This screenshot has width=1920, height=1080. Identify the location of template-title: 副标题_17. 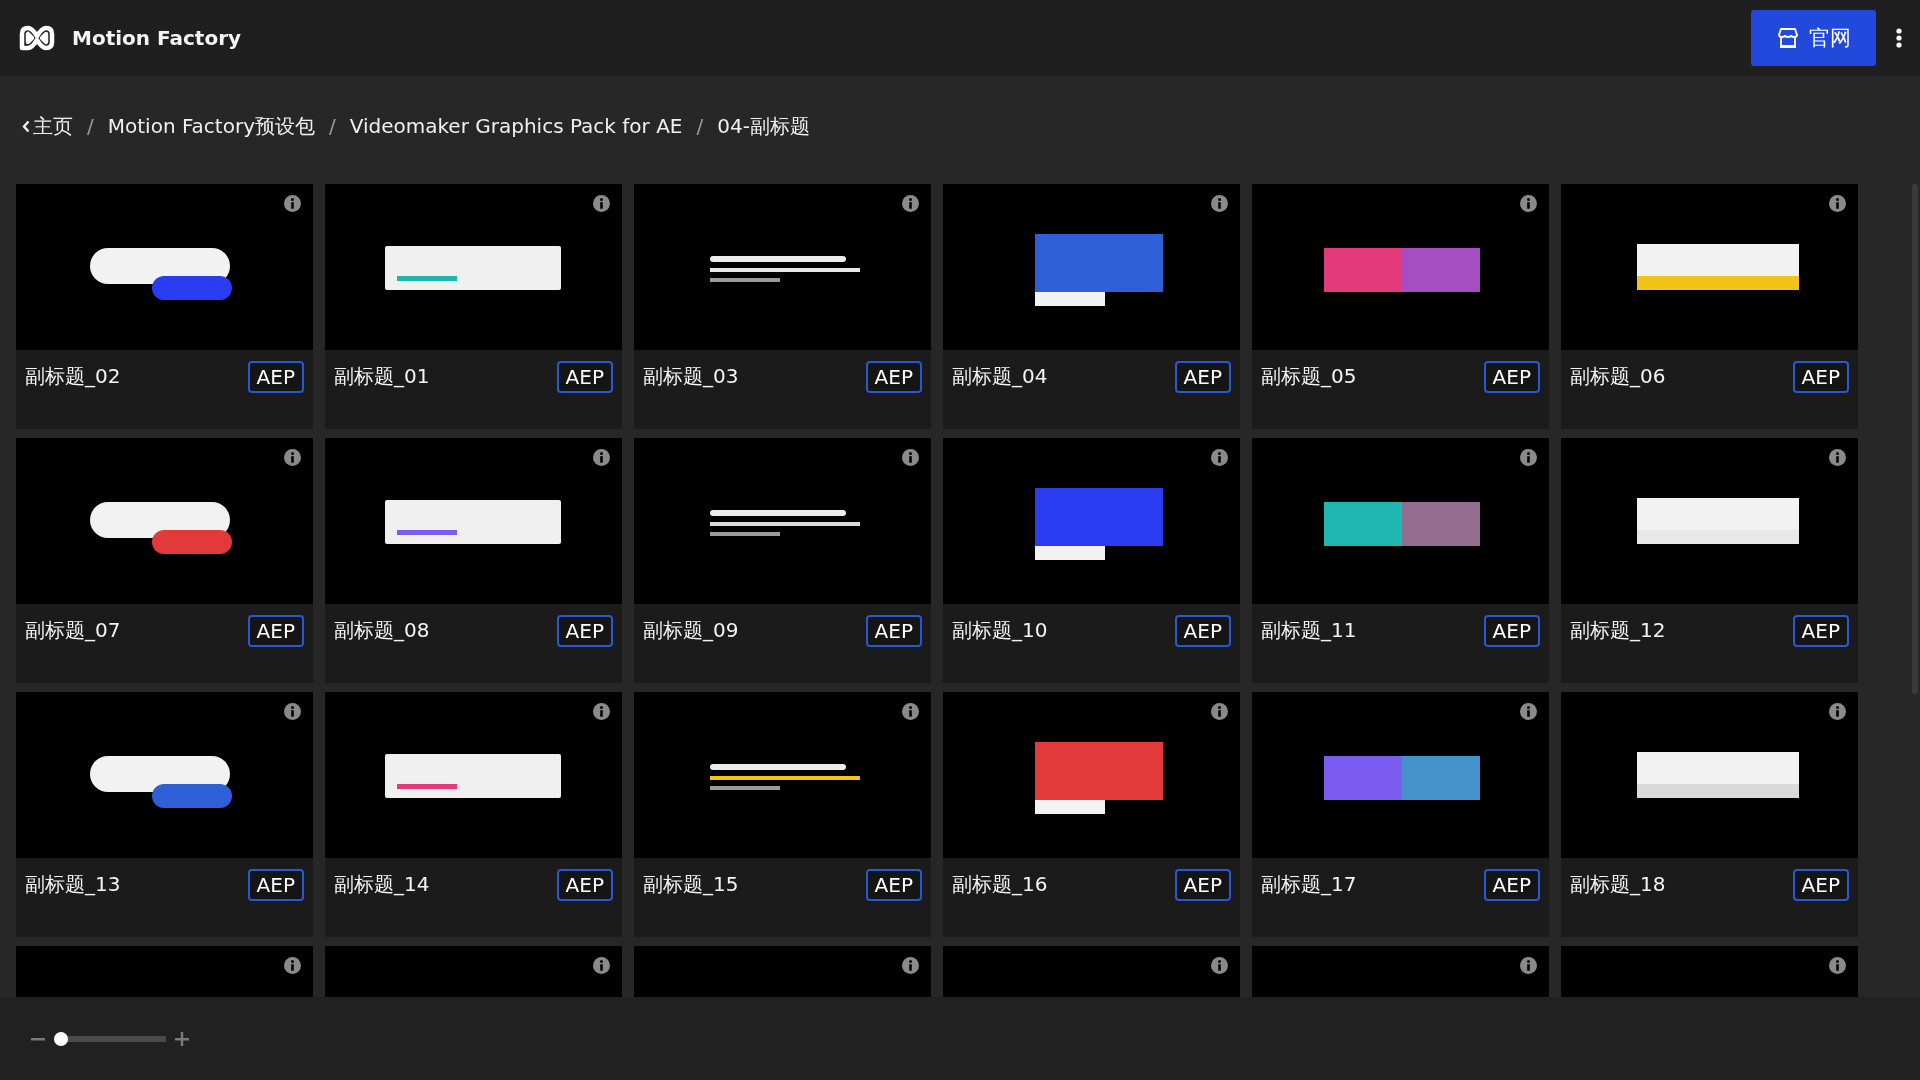
(1309, 884).